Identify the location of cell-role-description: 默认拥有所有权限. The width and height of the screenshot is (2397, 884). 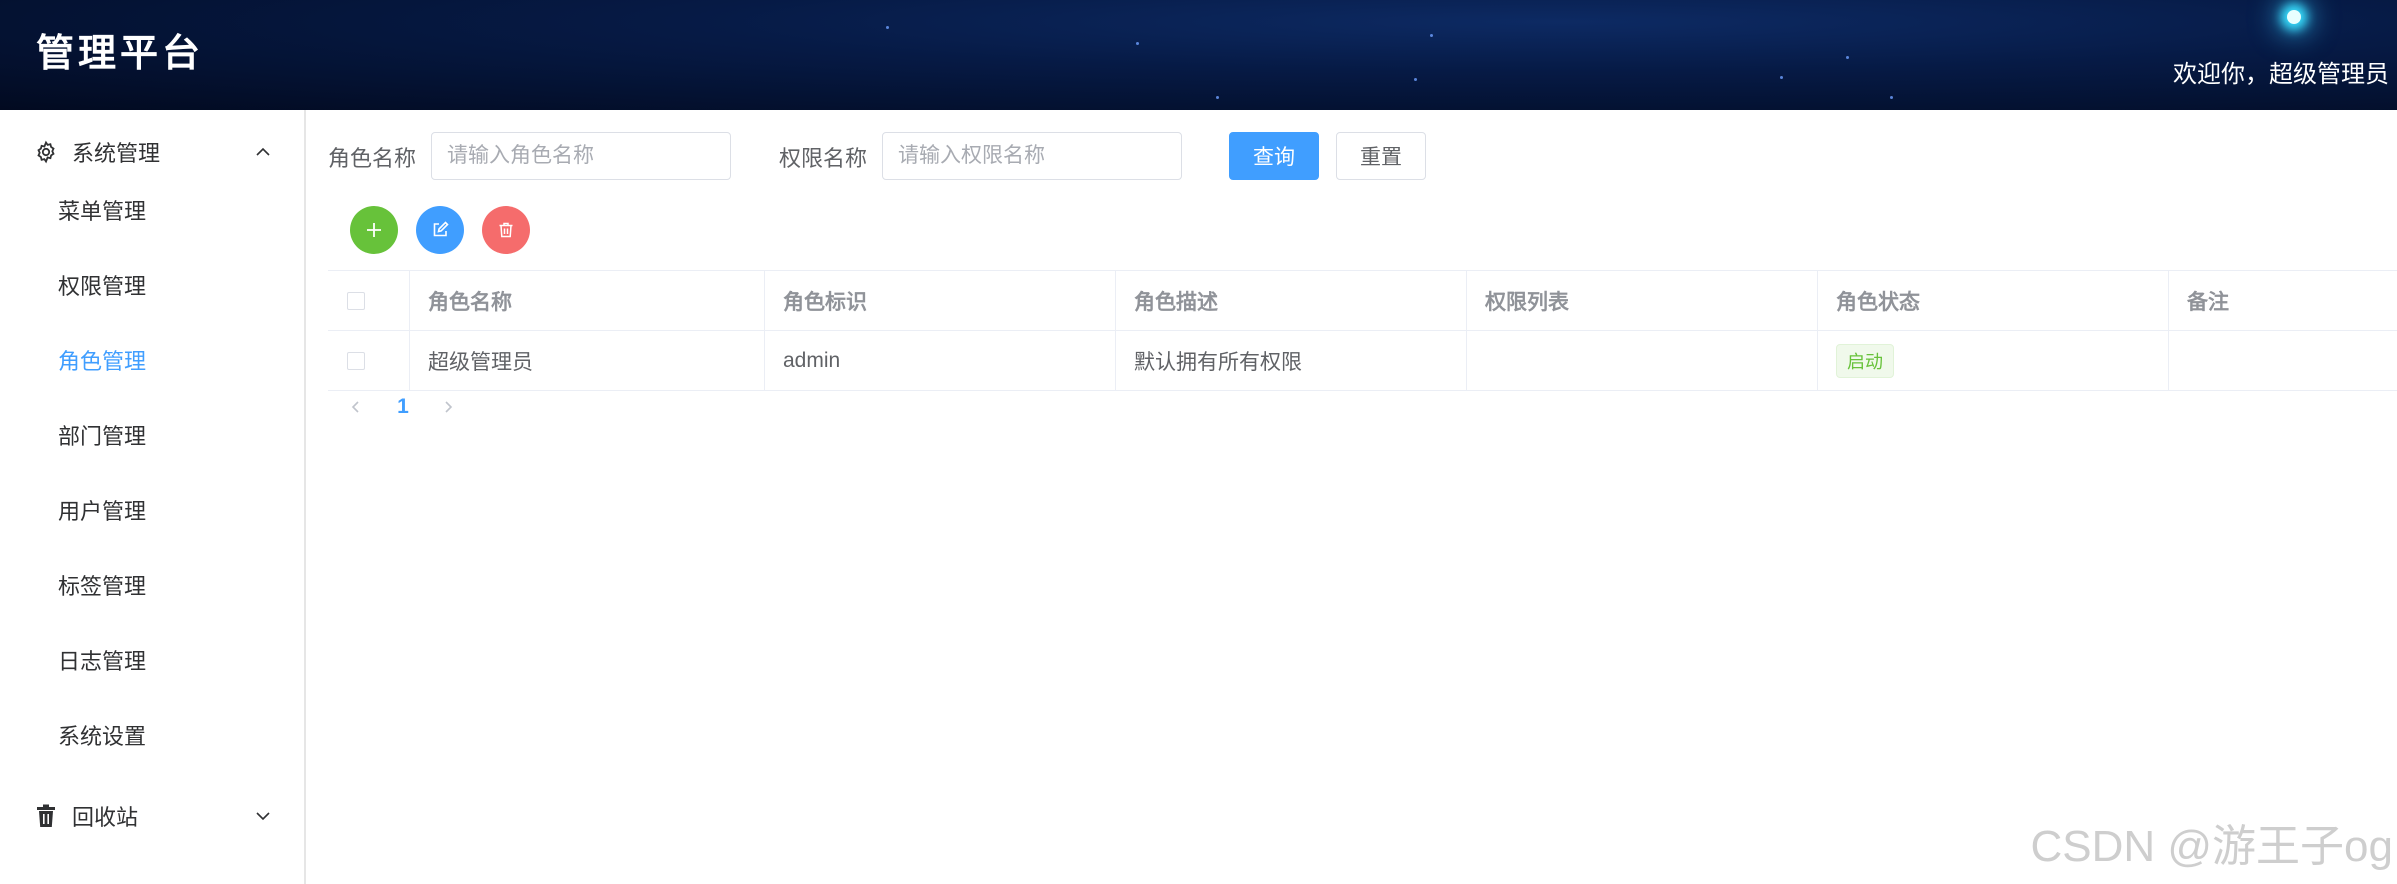
(1291, 360).